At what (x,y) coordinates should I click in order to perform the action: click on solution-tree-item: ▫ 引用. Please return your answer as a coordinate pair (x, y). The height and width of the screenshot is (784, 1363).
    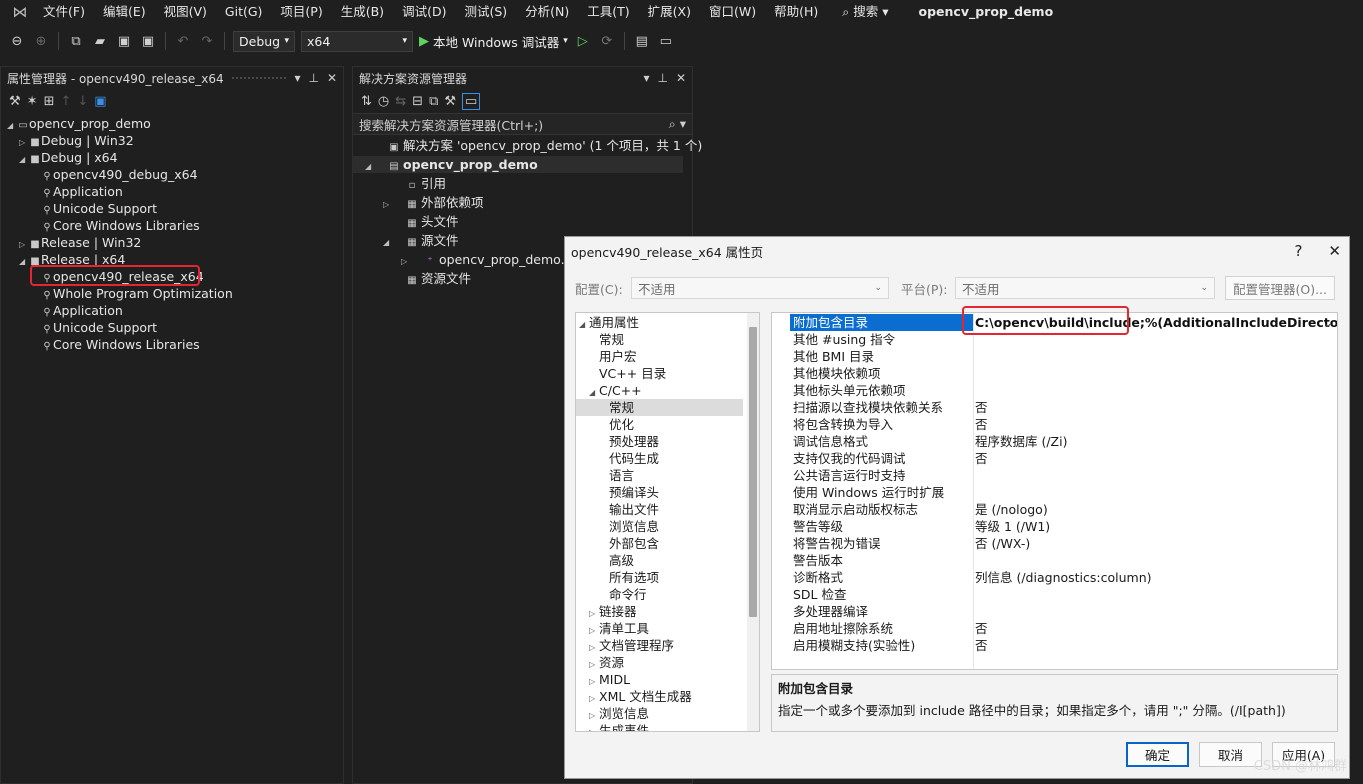
    Looking at the image, I should click on (414, 183).